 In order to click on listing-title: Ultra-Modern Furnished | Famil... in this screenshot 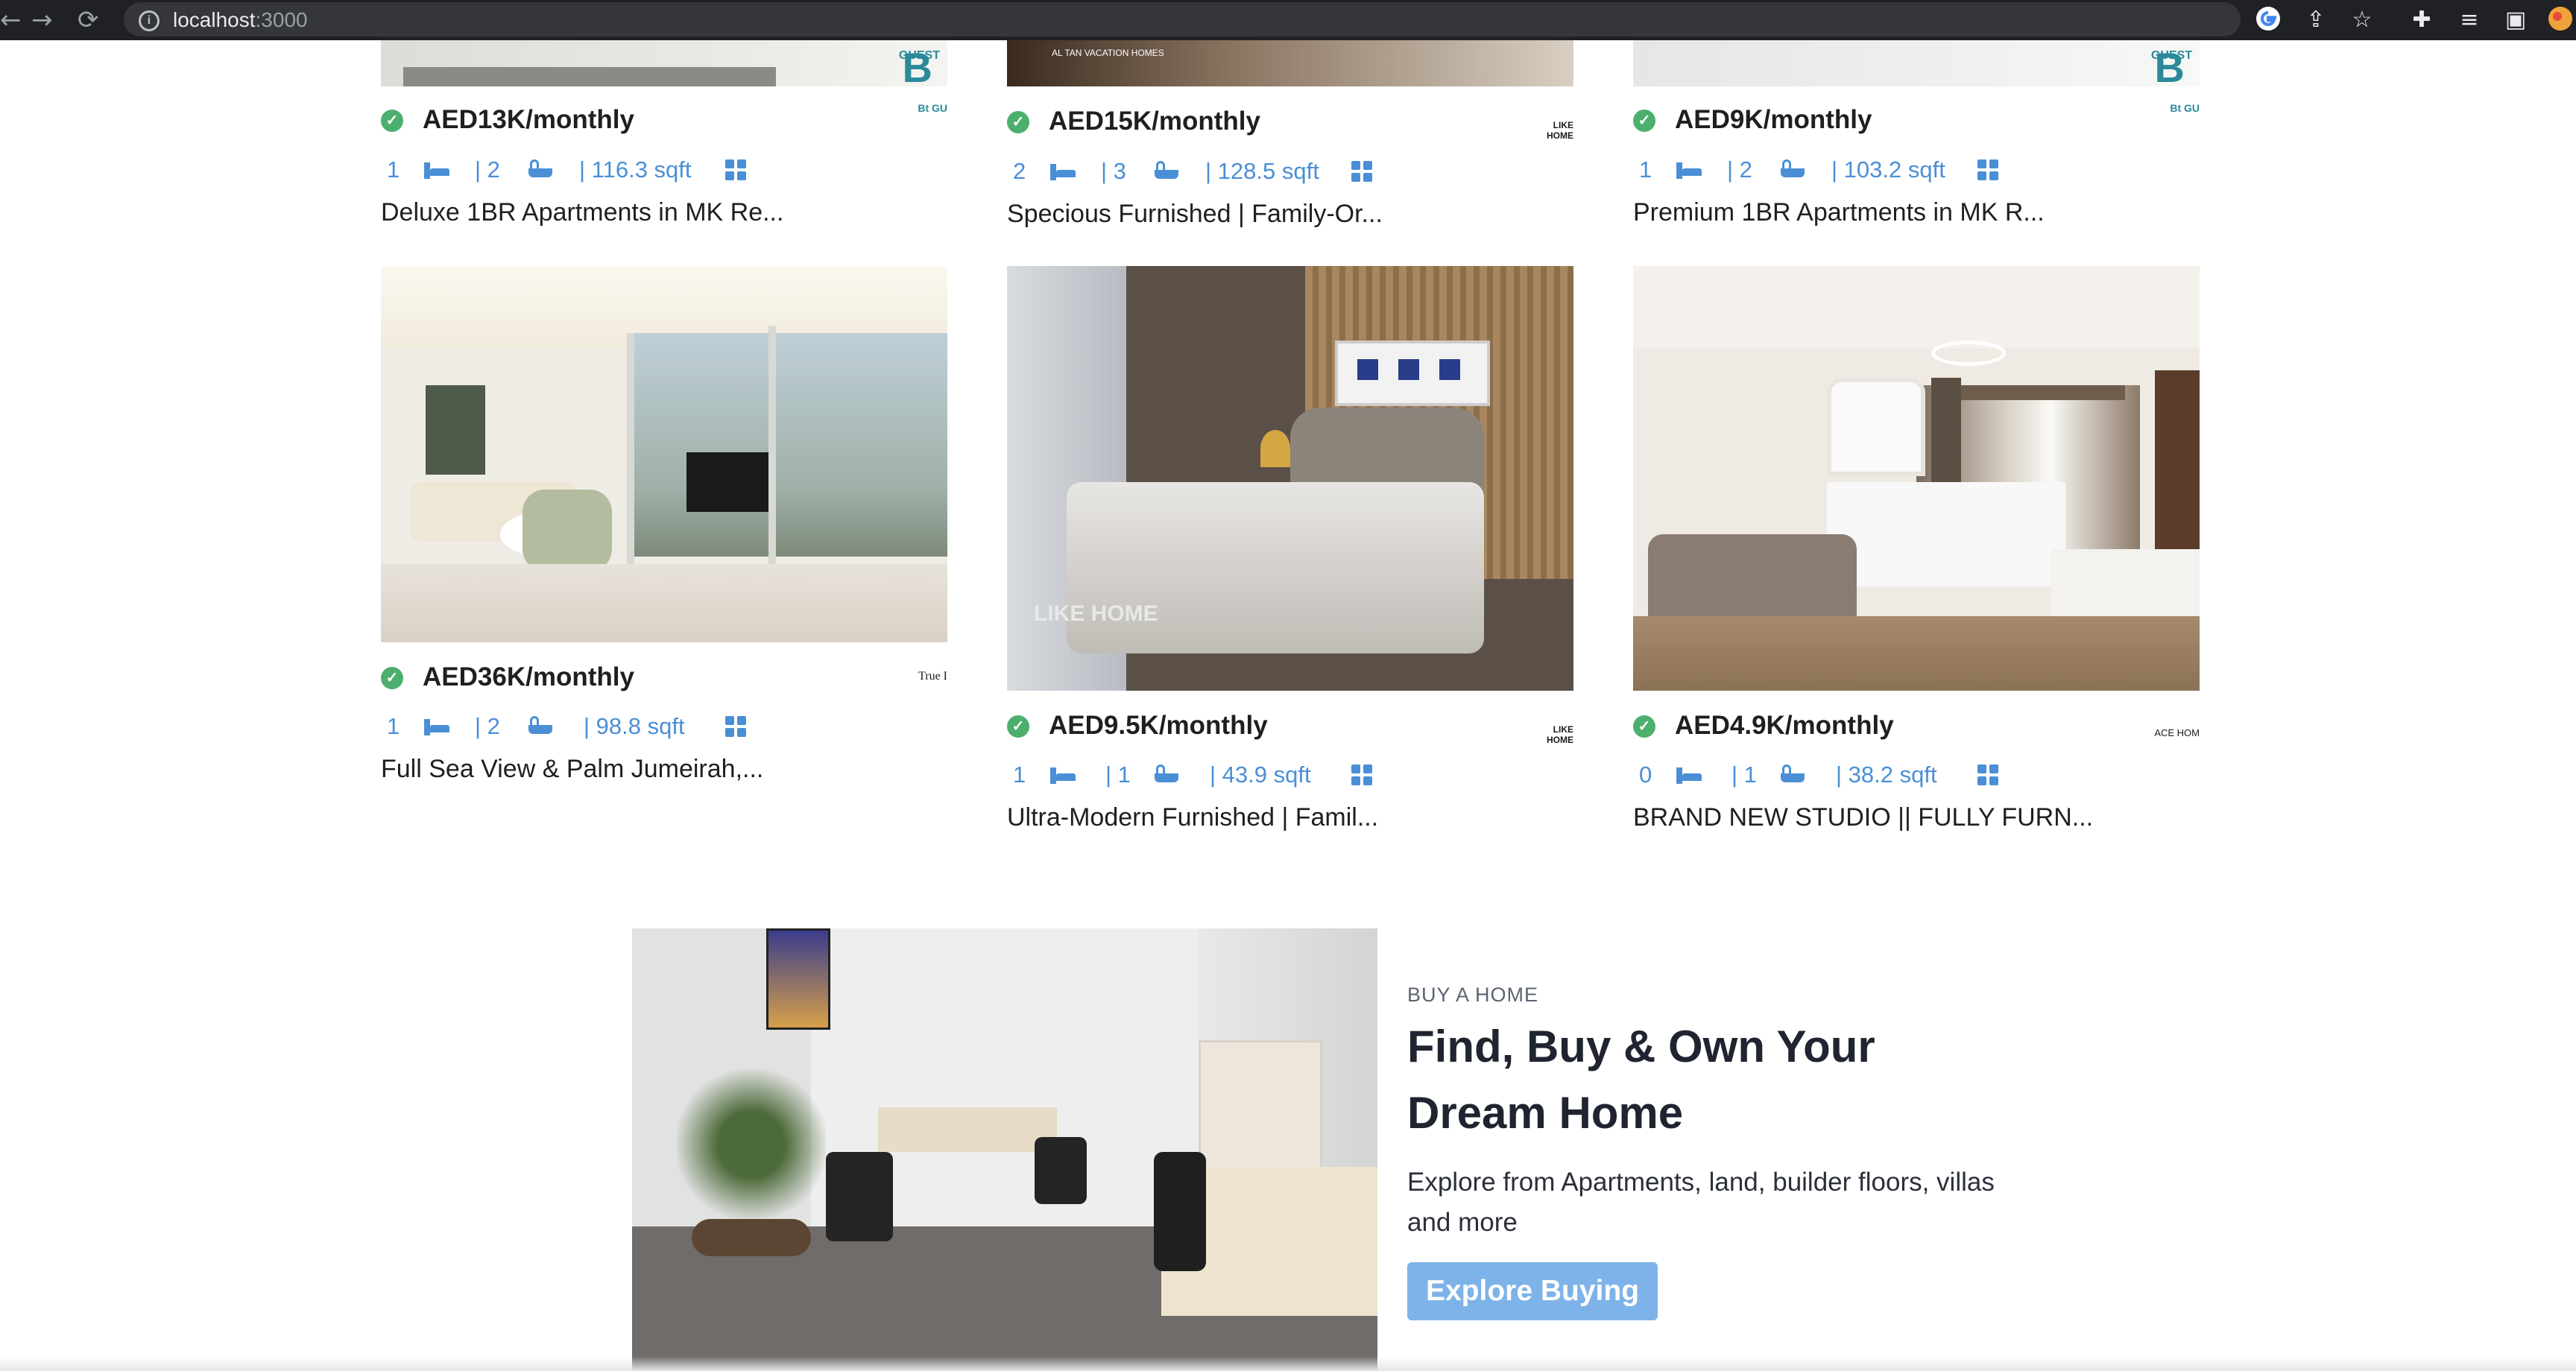, I will do `click(1290, 817)`.